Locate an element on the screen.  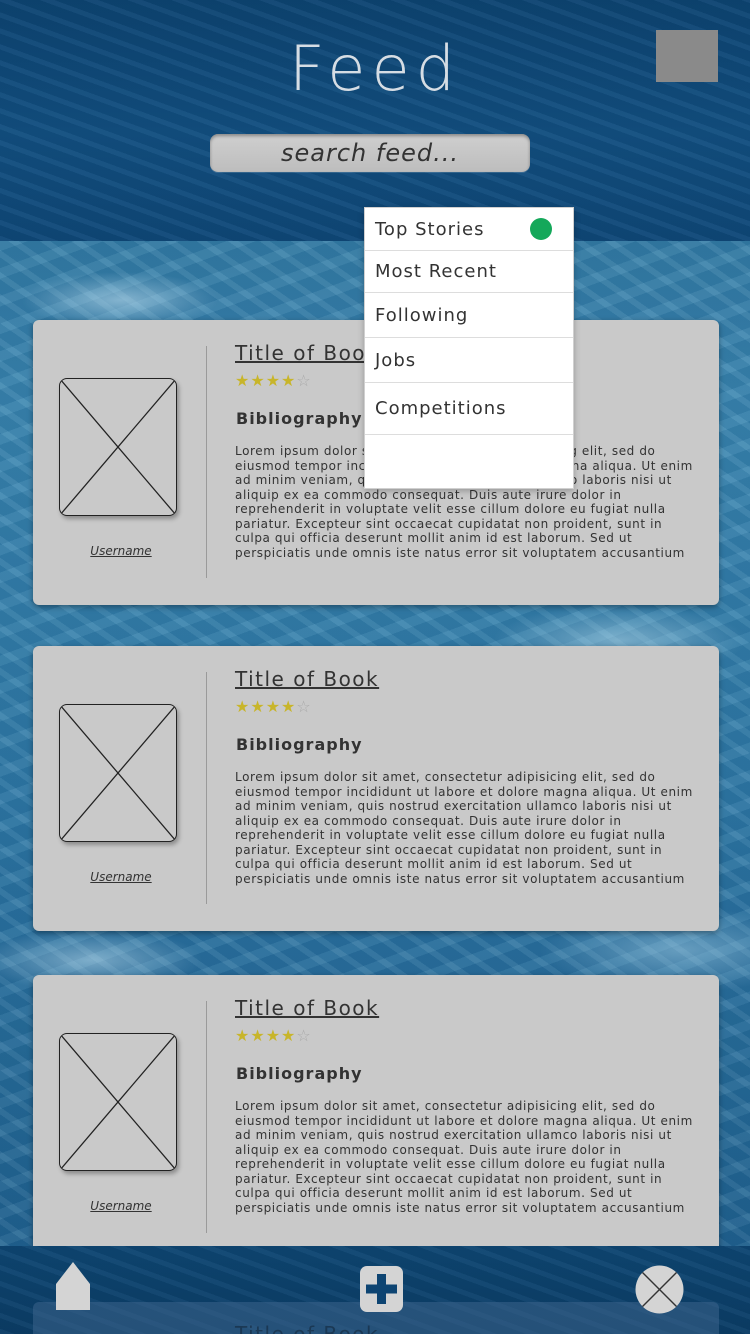
search-box is located at coordinates (370, 153).